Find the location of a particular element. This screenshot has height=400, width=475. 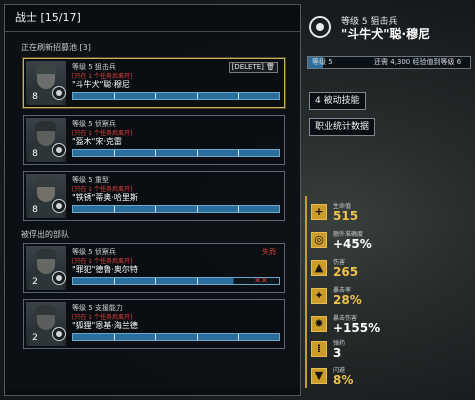

stat-value: 28% is located at coordinates (347, 300).